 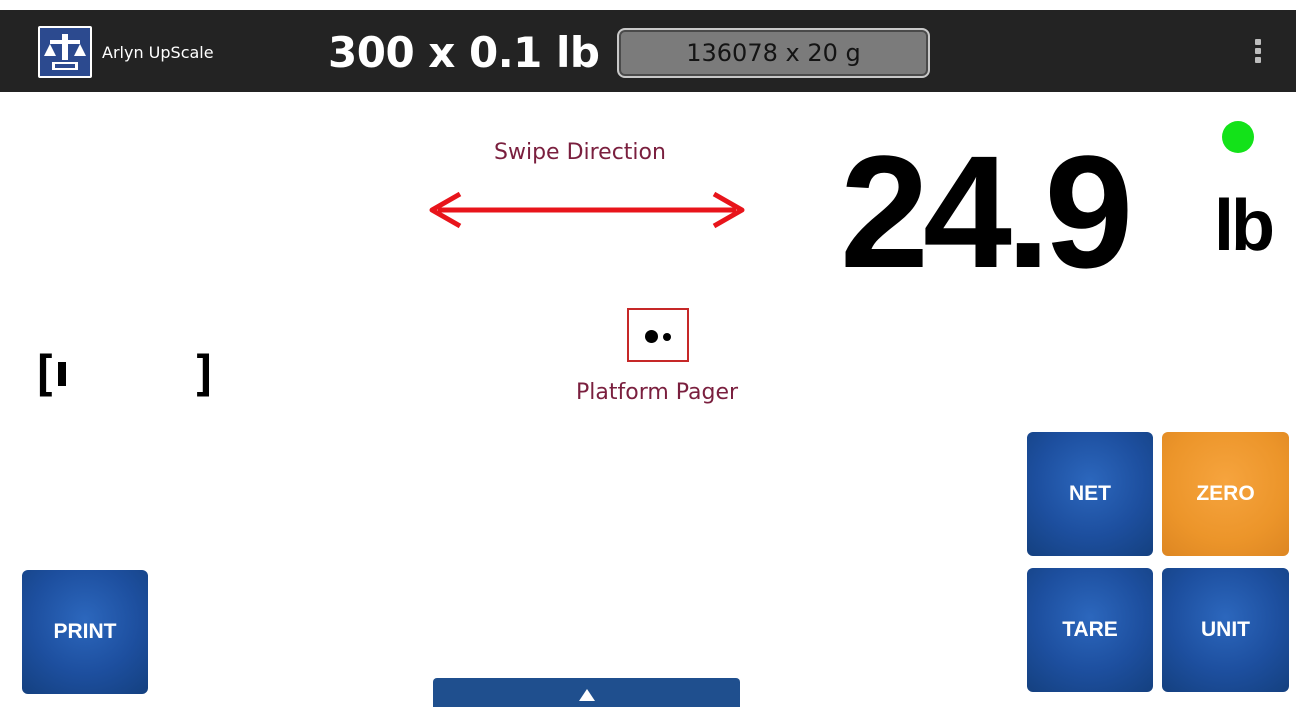 I want to click on net-button-label: NET, so click(x=1090, y=493).